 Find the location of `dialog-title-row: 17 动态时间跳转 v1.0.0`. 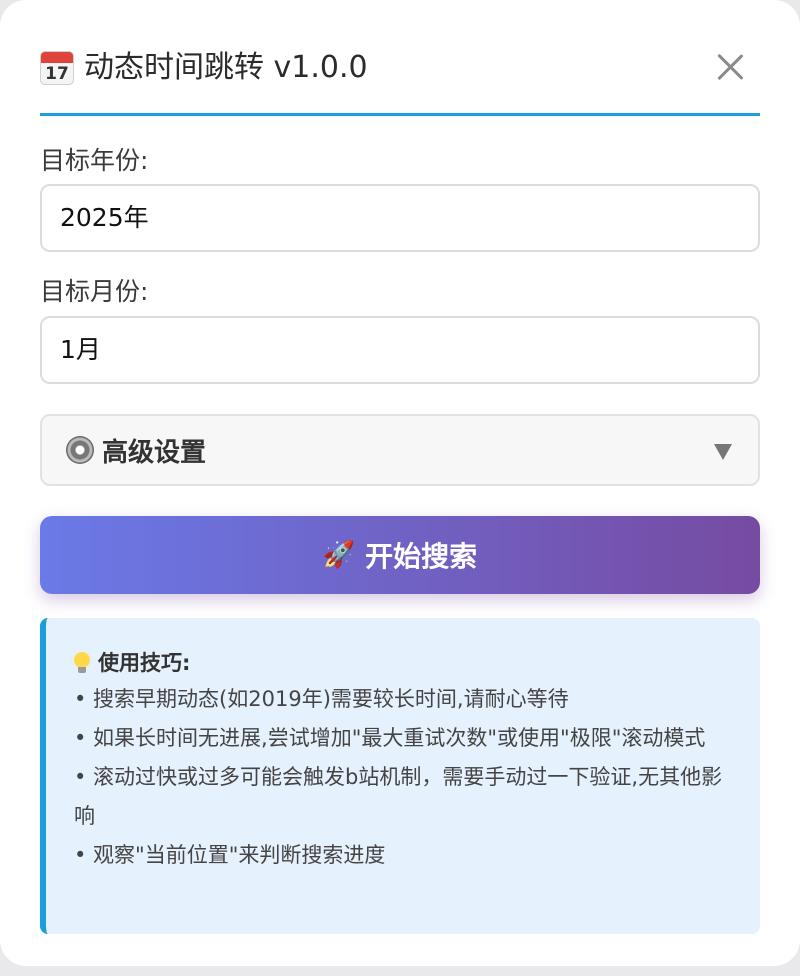

dialog-title-row: 17 动态时间跳转 v1.0.0 is located at coordinates (204, 68).